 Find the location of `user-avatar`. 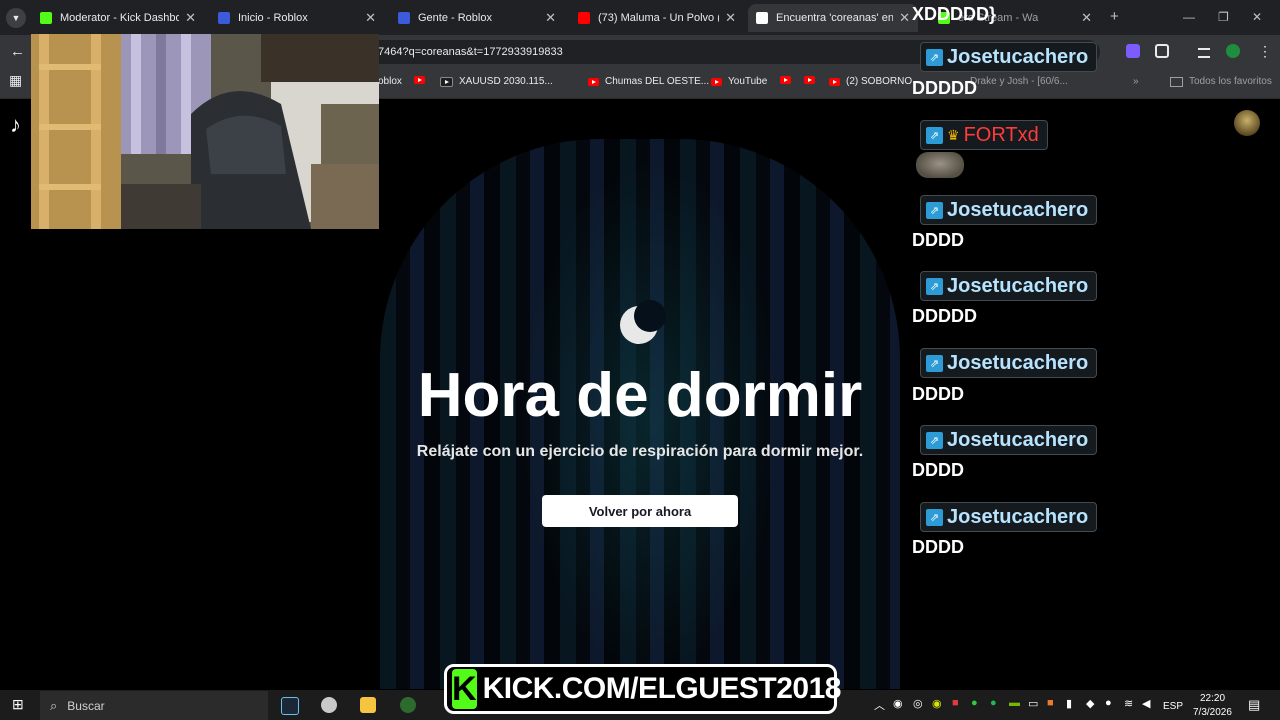

user-avatar is located at coordinates (1247, 123).